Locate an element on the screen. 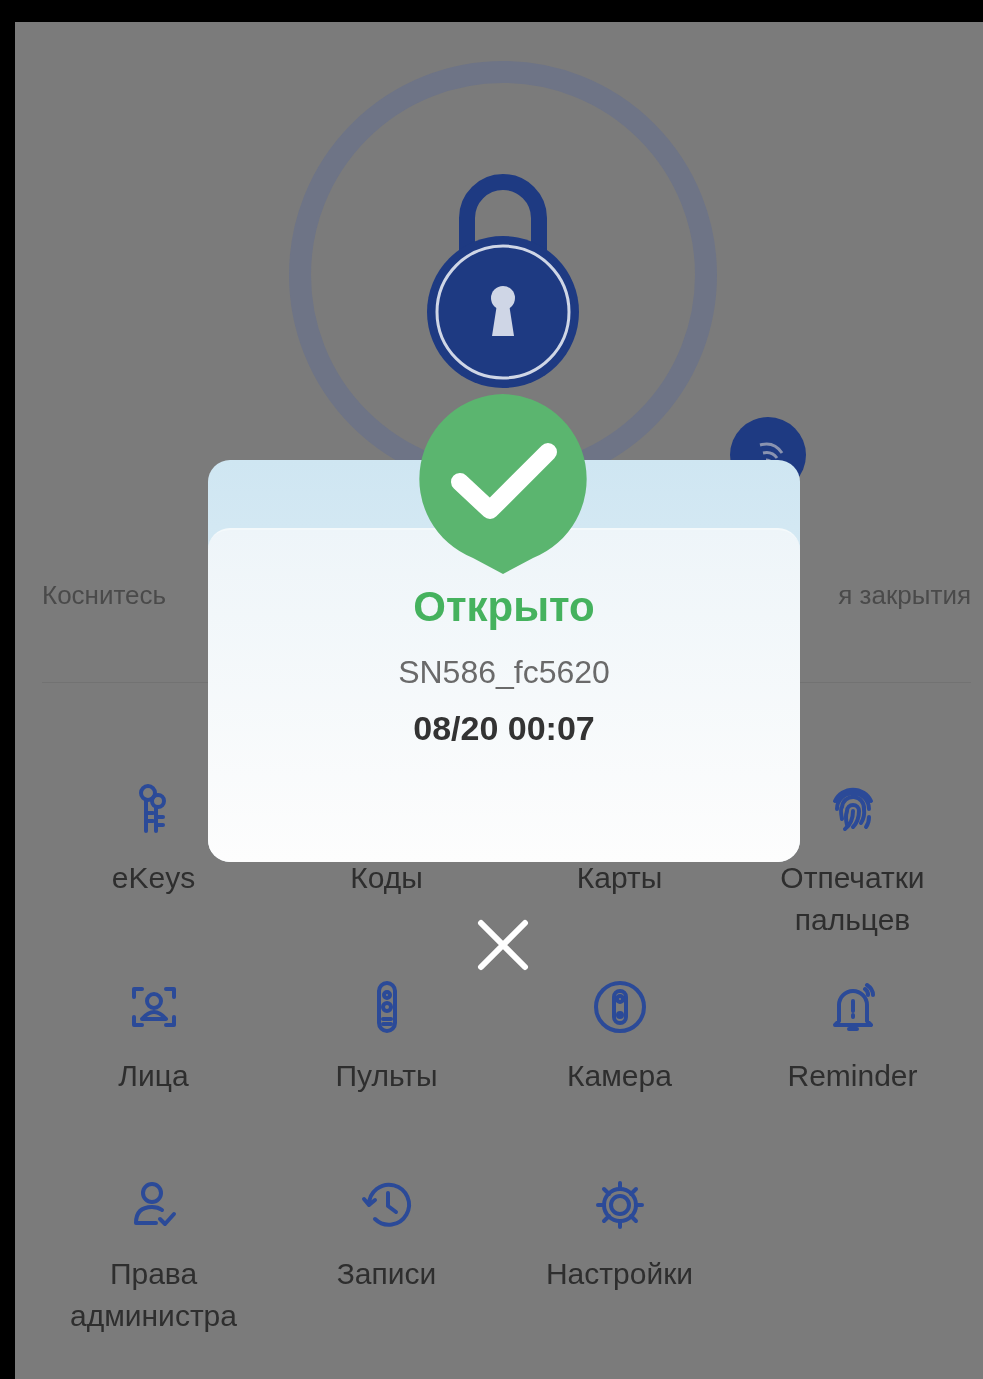 This screenshot has width=983, height=1379. menu-item: eKeys is located at coordinates (153, 858).